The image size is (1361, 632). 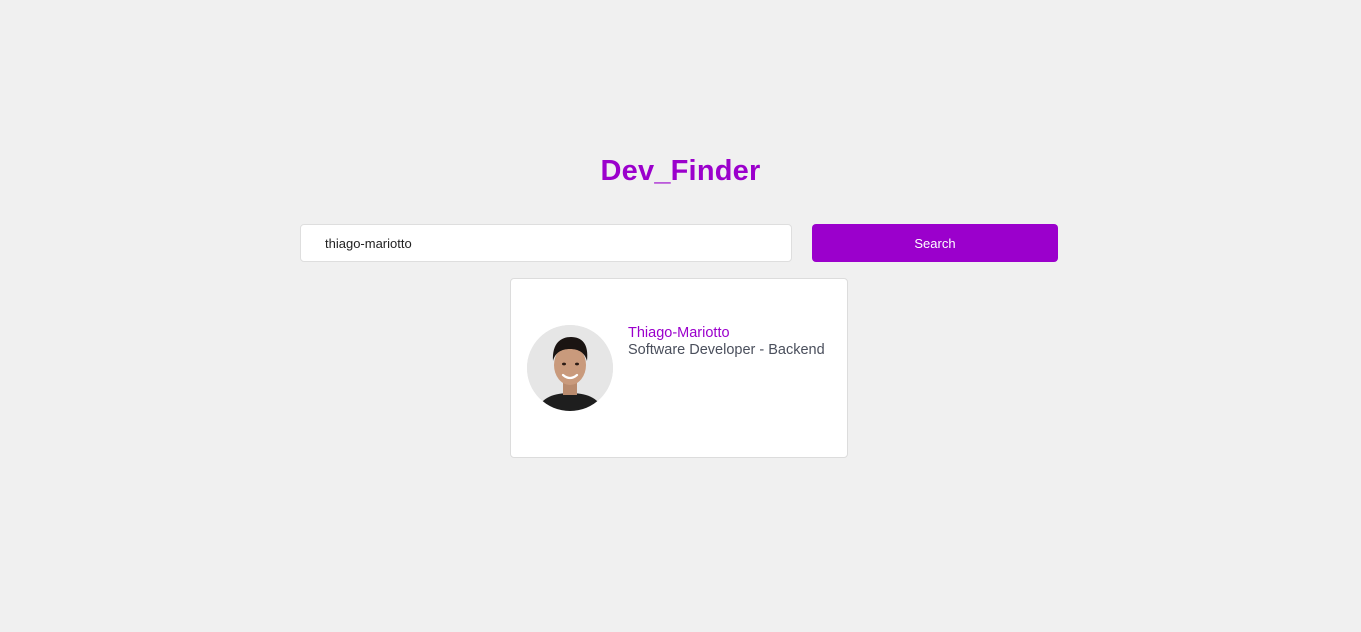 What do you see at coordinates (679, 333) in the screenshot?
I see `user-name-link: Thiago-Mariotto` at bounding box center [679, 333].